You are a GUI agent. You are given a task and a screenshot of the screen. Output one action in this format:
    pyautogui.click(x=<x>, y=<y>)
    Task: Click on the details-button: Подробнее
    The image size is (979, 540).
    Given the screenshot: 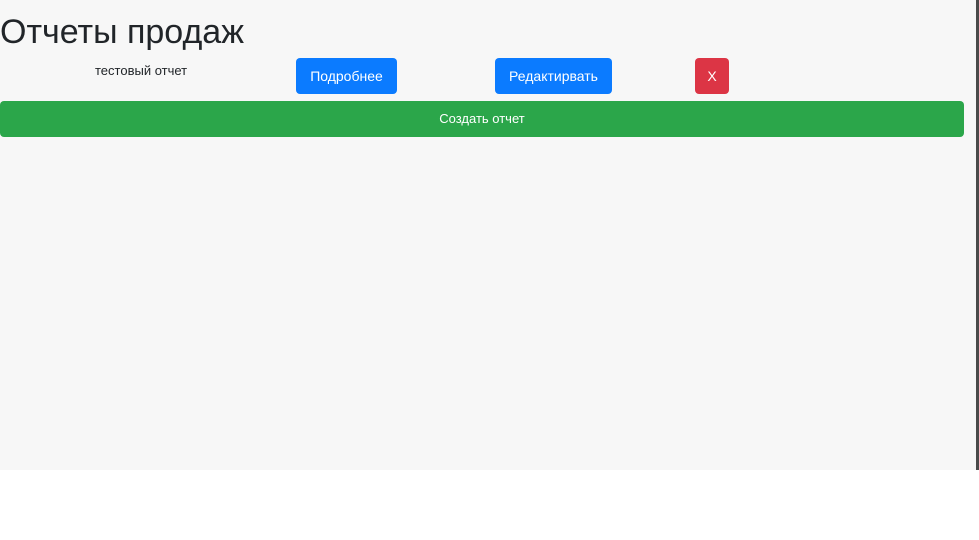 What is the action you would take?
    pyautogui.click(x=346, y=76)
    